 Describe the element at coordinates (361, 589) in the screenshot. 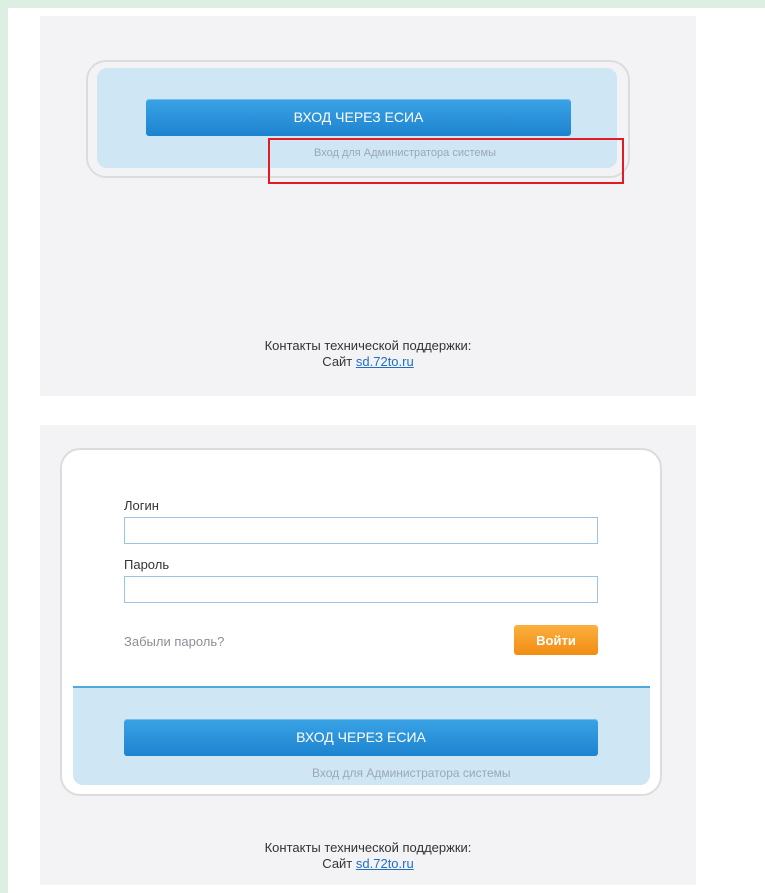

I see `password-input` at that location.